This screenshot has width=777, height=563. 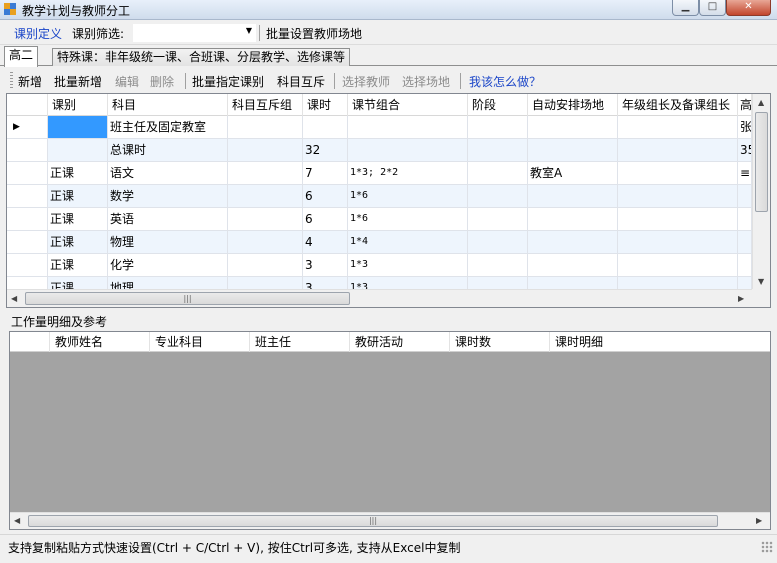 I want to click on tab-special-courses: 特殊课：非年级统一课、合班课、分层教学、选修课等, so click(x=201, y=57).